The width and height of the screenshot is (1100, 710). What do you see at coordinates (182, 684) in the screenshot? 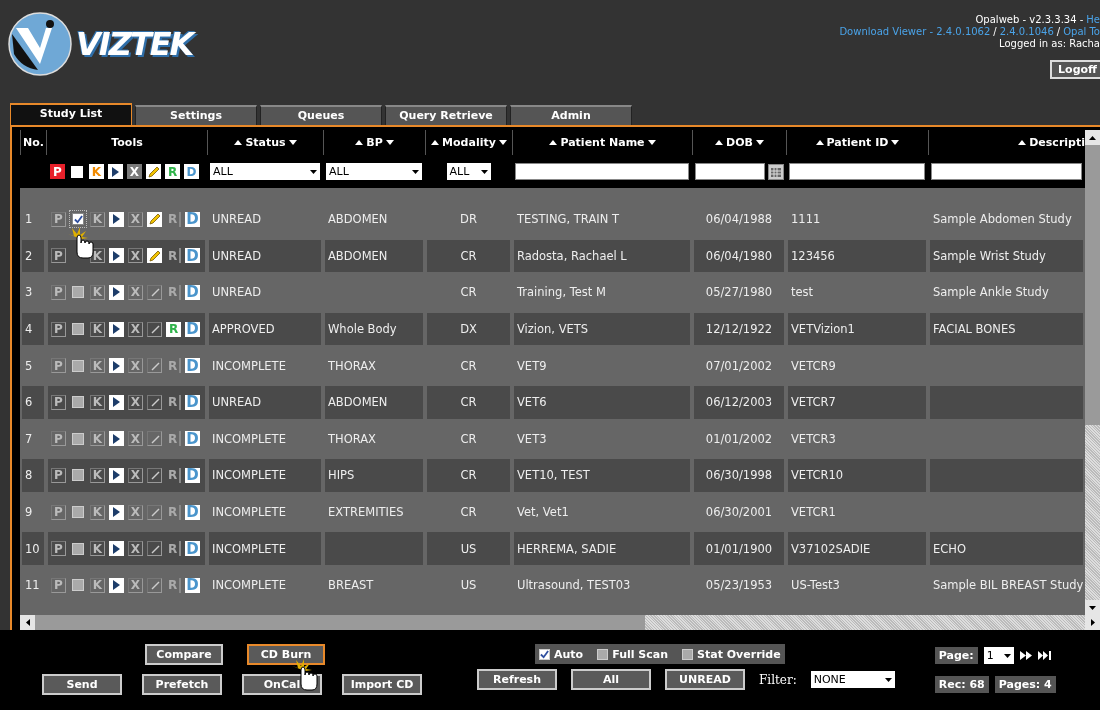
I see `action-button: Prefetch` at bounding box center [182, 684].